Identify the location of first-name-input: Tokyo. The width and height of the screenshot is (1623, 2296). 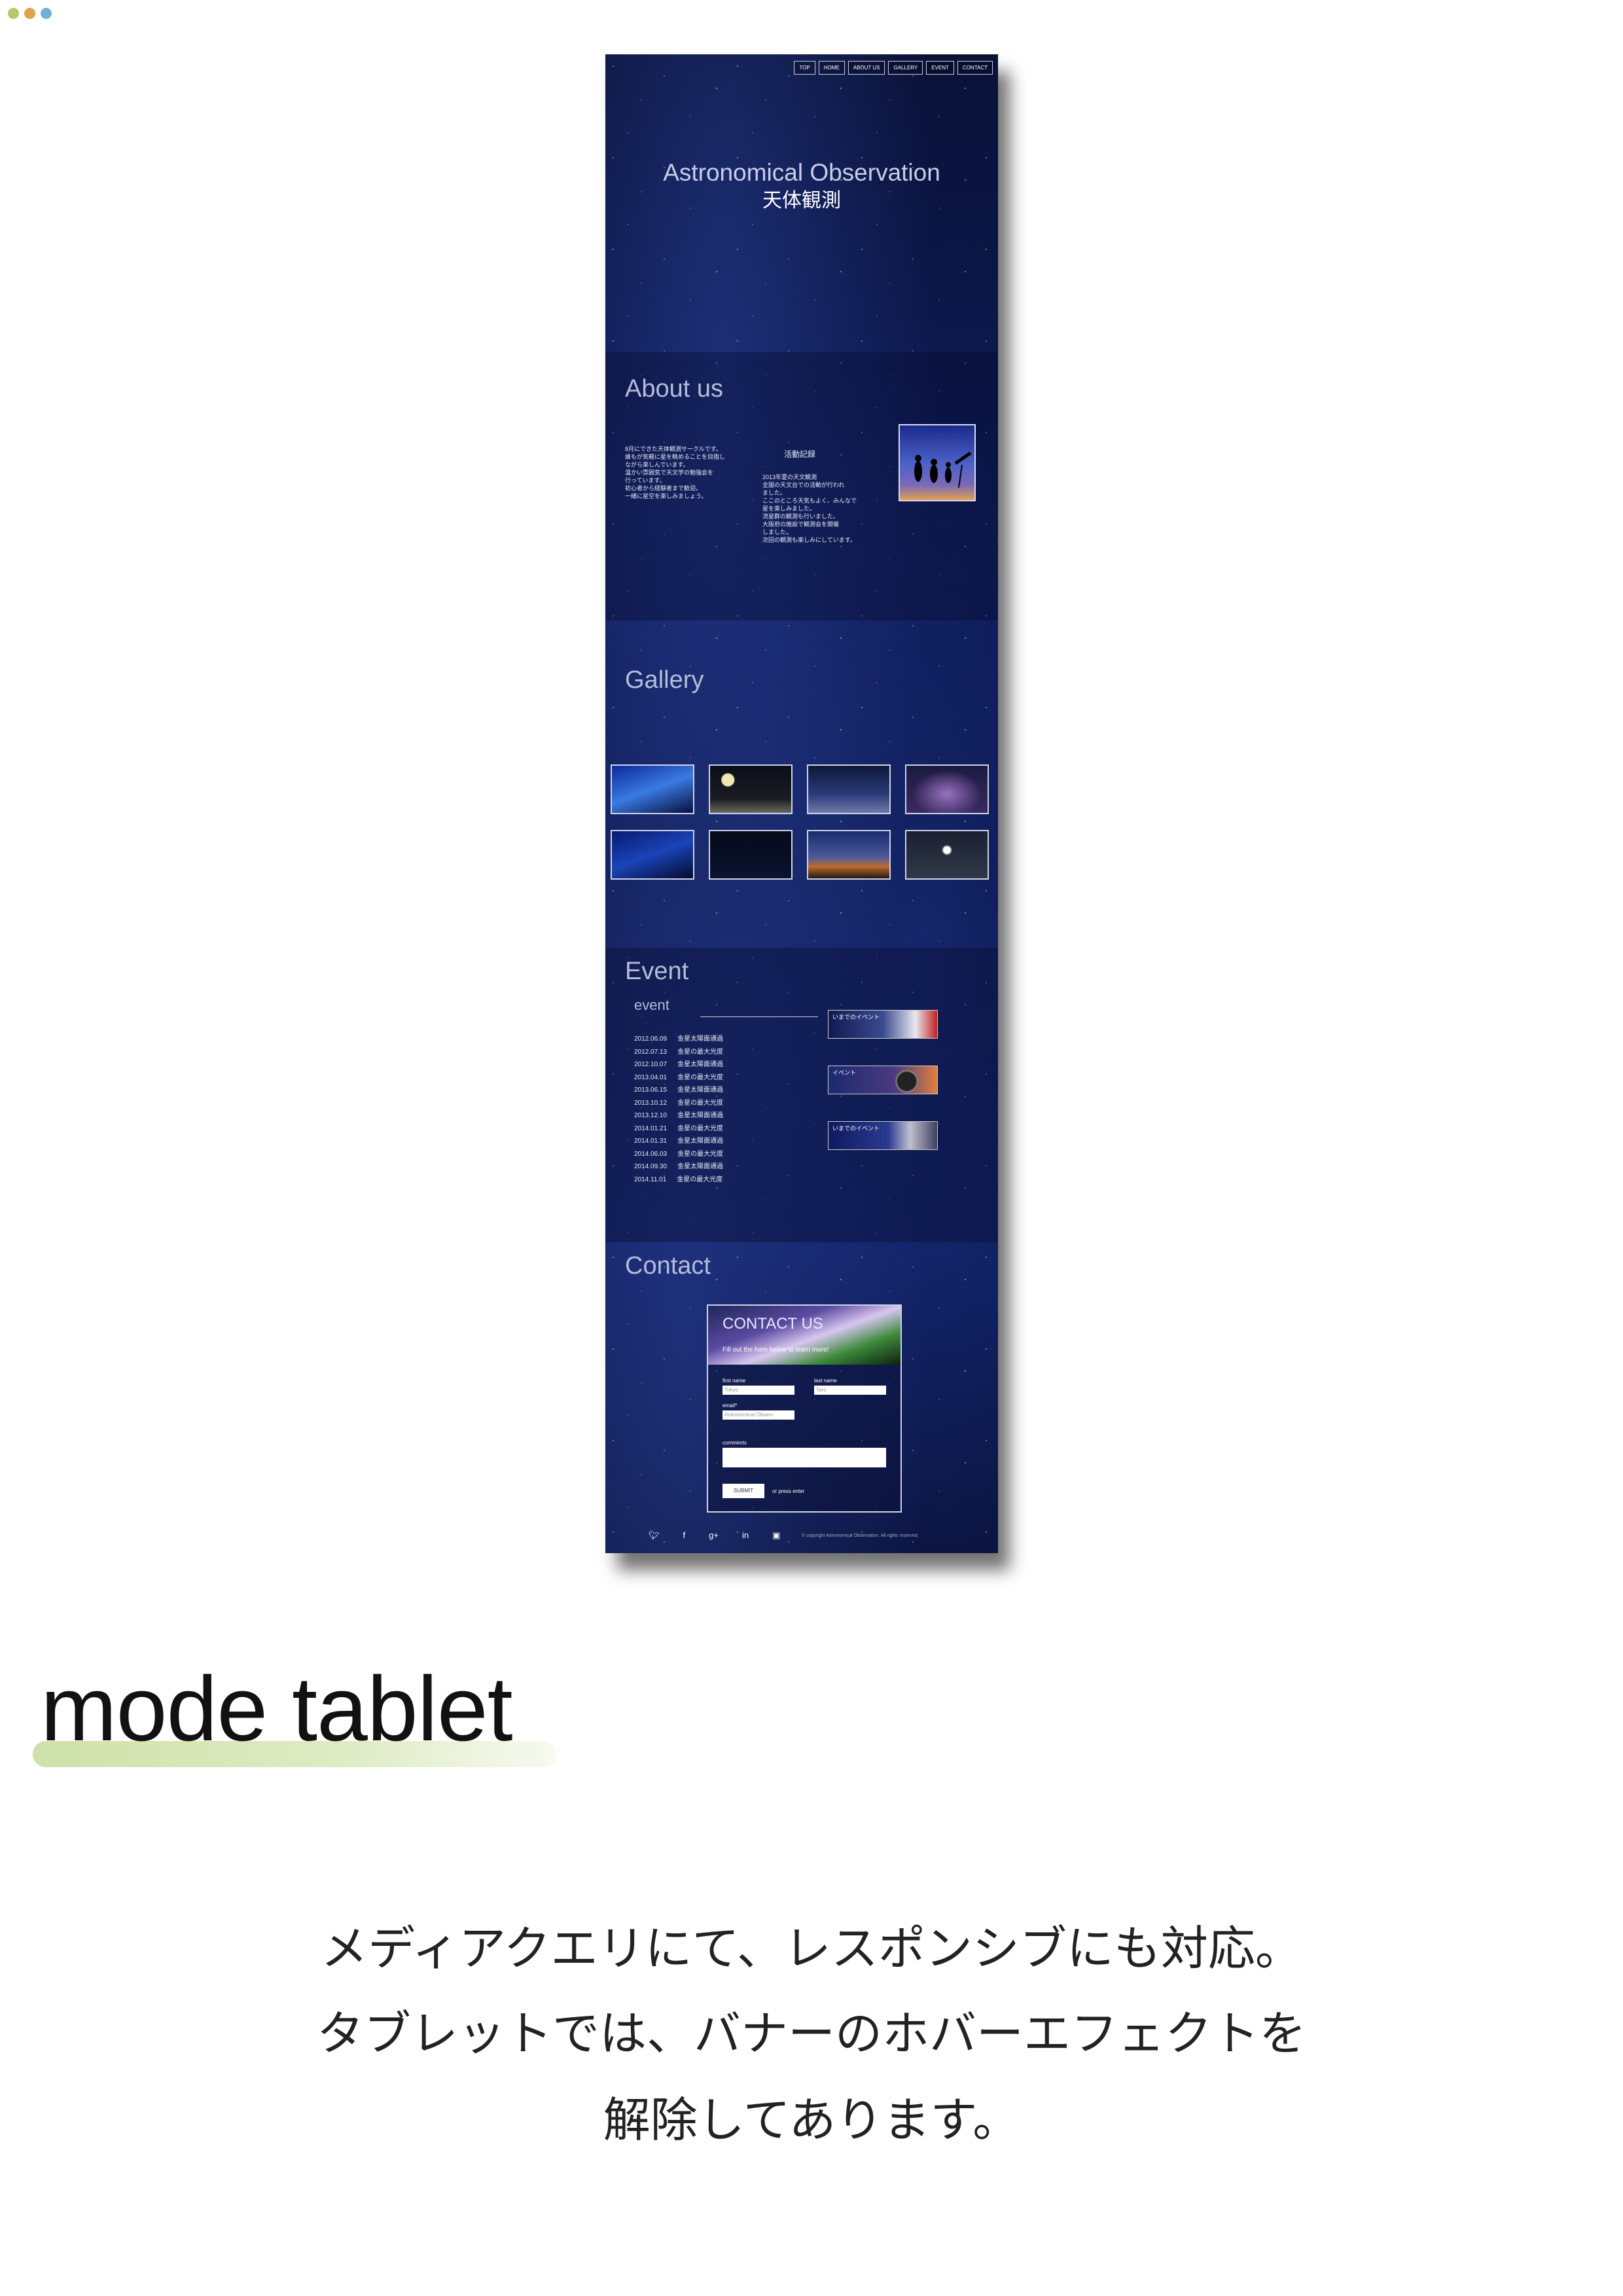
(758, 1390).